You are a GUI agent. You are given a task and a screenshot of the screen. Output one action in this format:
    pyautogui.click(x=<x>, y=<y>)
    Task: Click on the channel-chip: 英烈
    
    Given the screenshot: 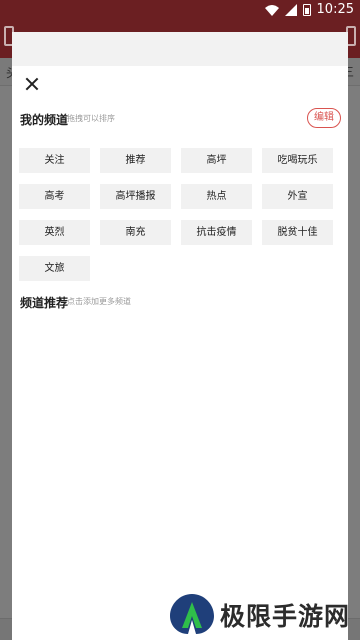 What is the action you would take?
    pyautogui.click(x=54, y=232)
    